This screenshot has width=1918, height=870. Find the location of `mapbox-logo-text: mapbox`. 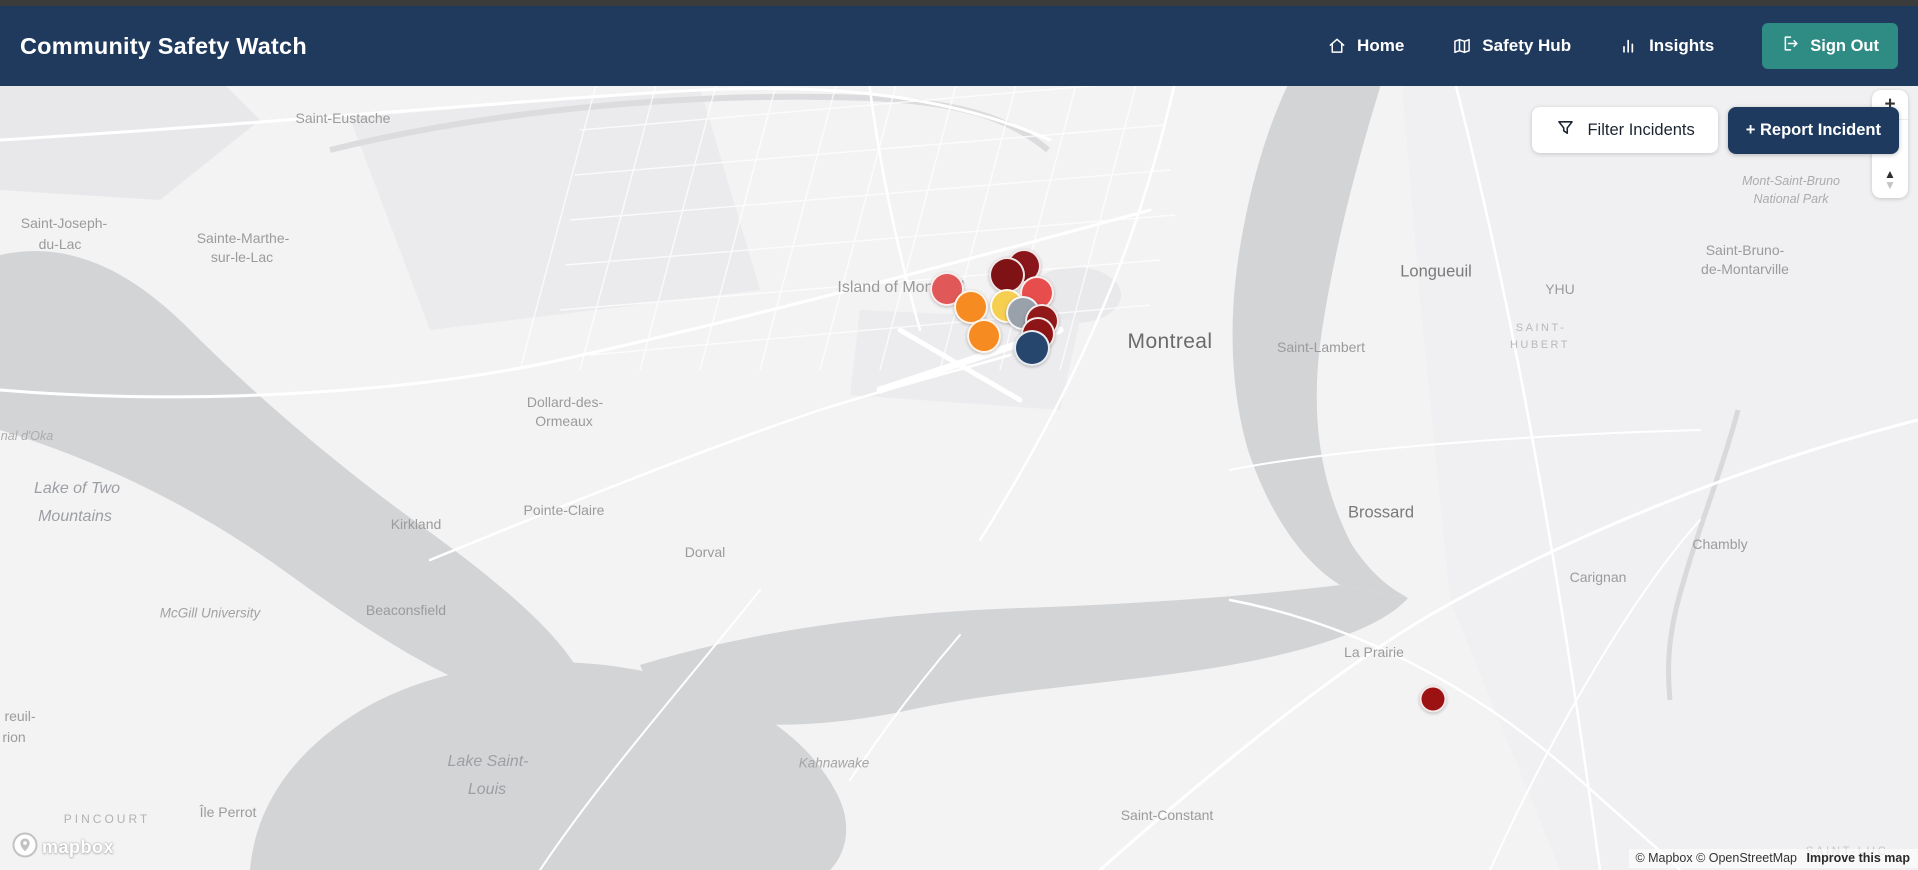

mapbox-logo-text: mapbox is located at coordinates (78, 847).